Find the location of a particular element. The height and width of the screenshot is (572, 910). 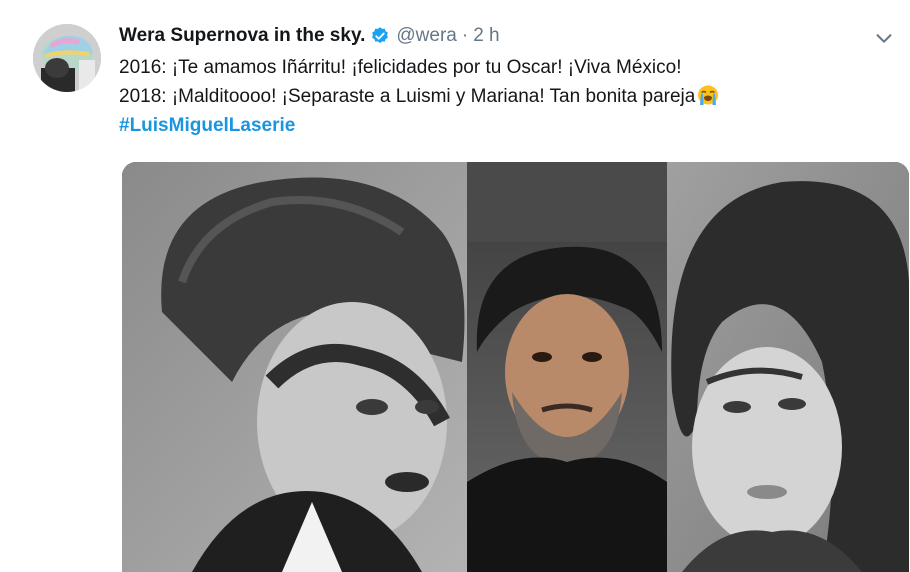

author-handle: @wera is located at coordinates (426, 36).